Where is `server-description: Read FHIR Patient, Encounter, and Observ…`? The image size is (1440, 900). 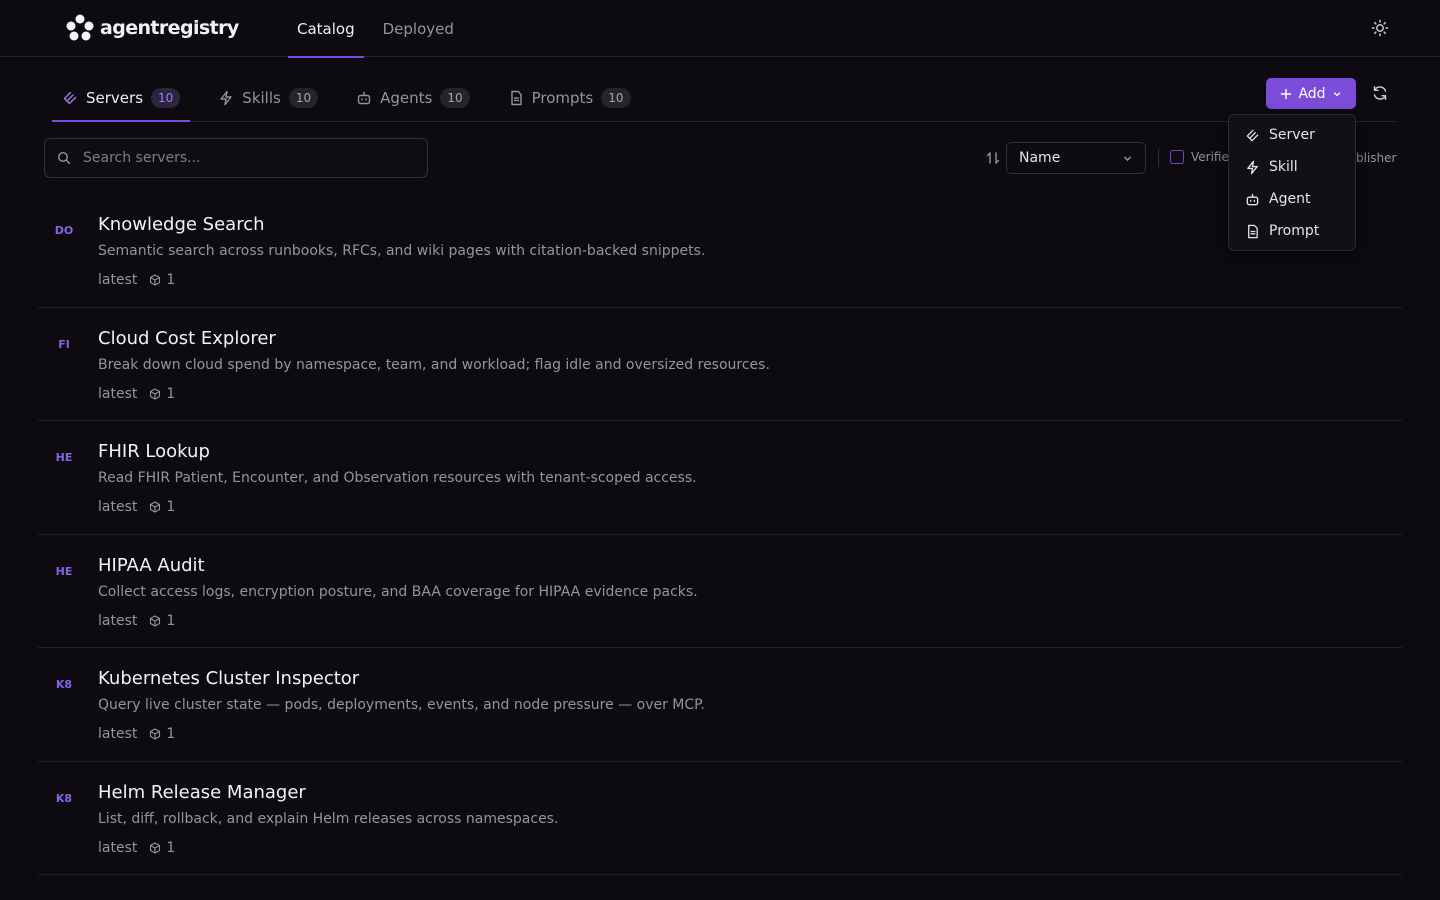
server-description: Read FHIR Patient, Encounter, and Observ… is located at coordinates (397, 478).